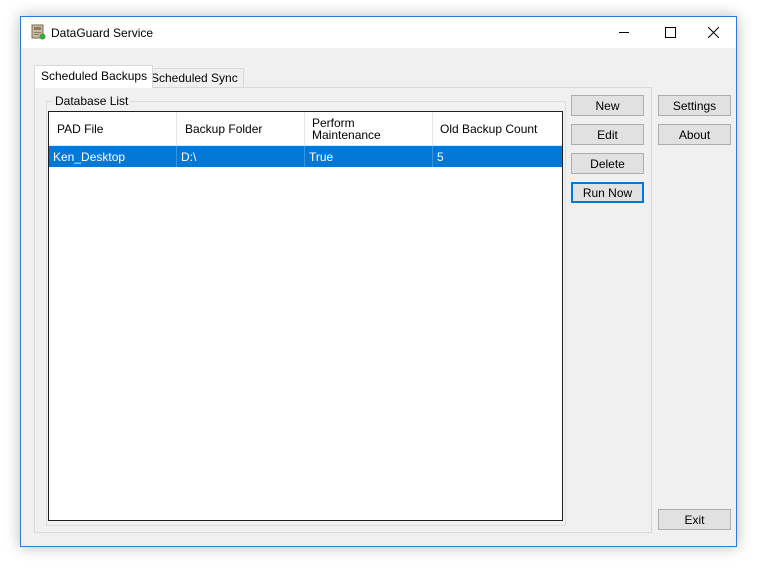 This screenshot has height=585, width=758. I want to click on tab-scheduled-backups: Scheduled Backups, so click(94, 76).